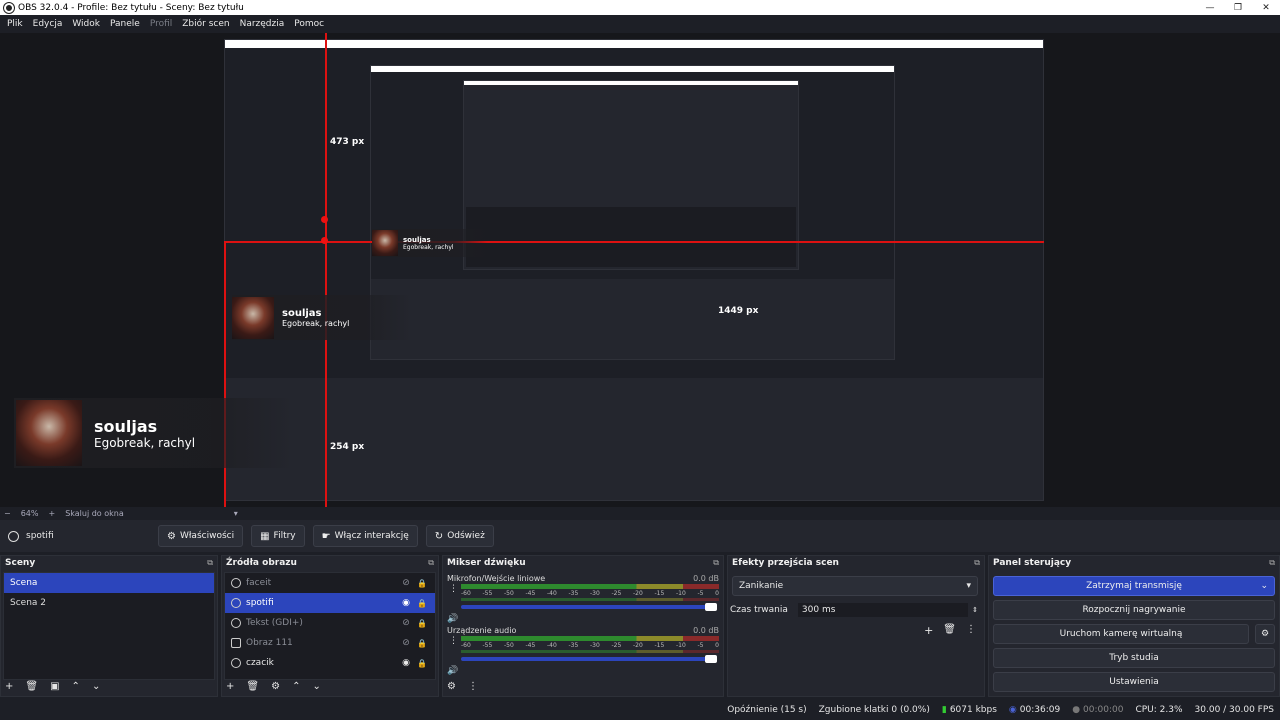  I want to click on duration-input: 300 ms, so click(883, 610).